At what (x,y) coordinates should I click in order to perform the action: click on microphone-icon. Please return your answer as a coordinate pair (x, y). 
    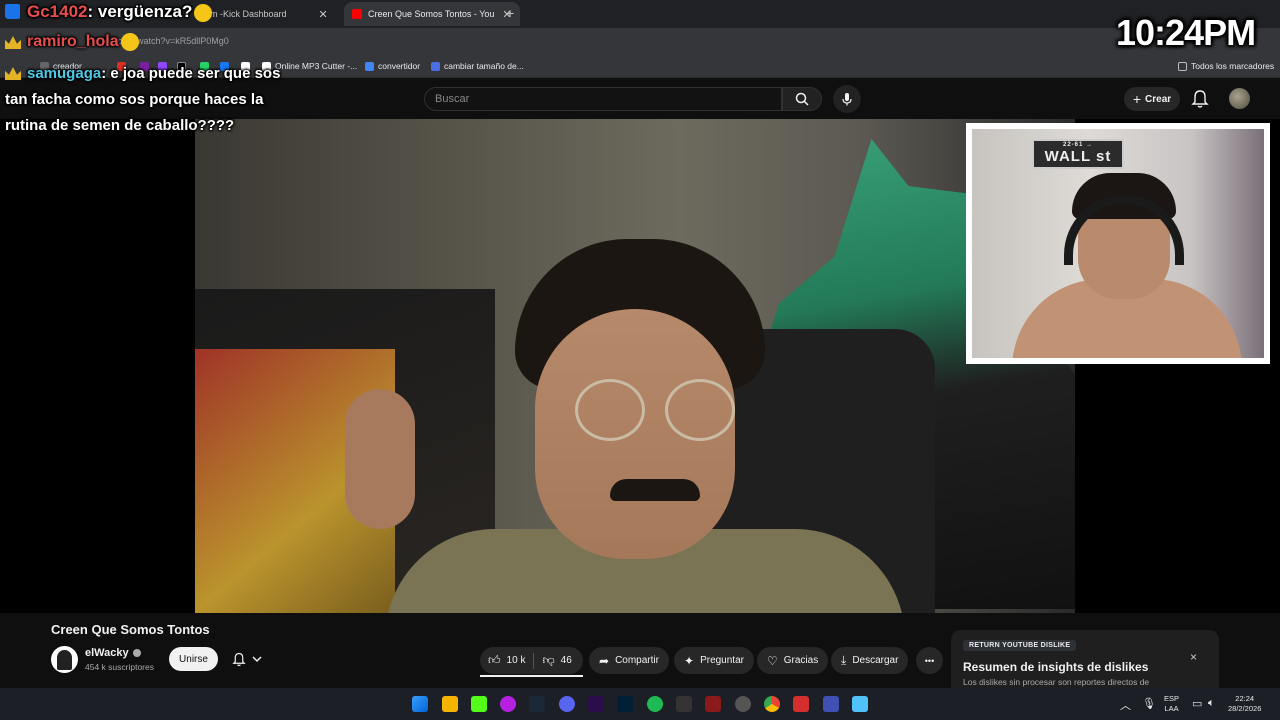
    Looking at the image, I should click on (847, 99).